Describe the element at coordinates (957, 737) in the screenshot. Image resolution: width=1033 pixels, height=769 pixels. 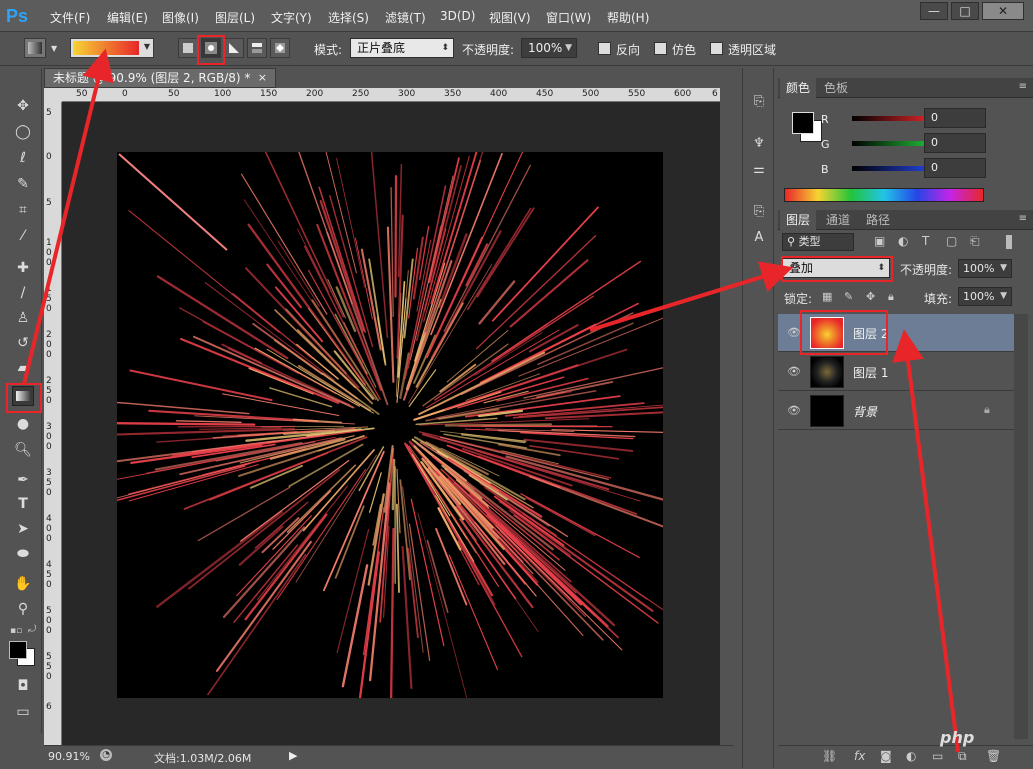
I see `watermark: php` at that location.